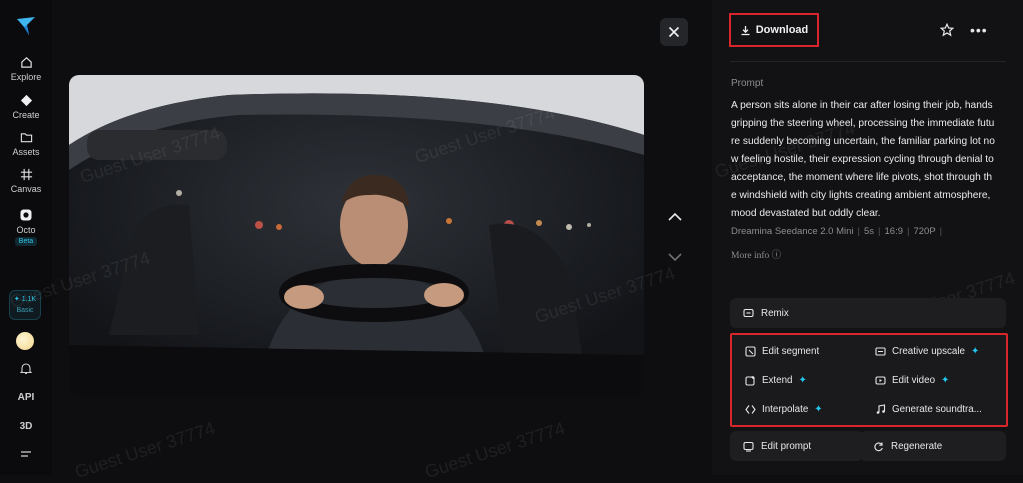 This screenshot has width=1023, height=483. Describe the element at coordinates (750, 381) in the screenshot. I see `extend-icon` at that location.